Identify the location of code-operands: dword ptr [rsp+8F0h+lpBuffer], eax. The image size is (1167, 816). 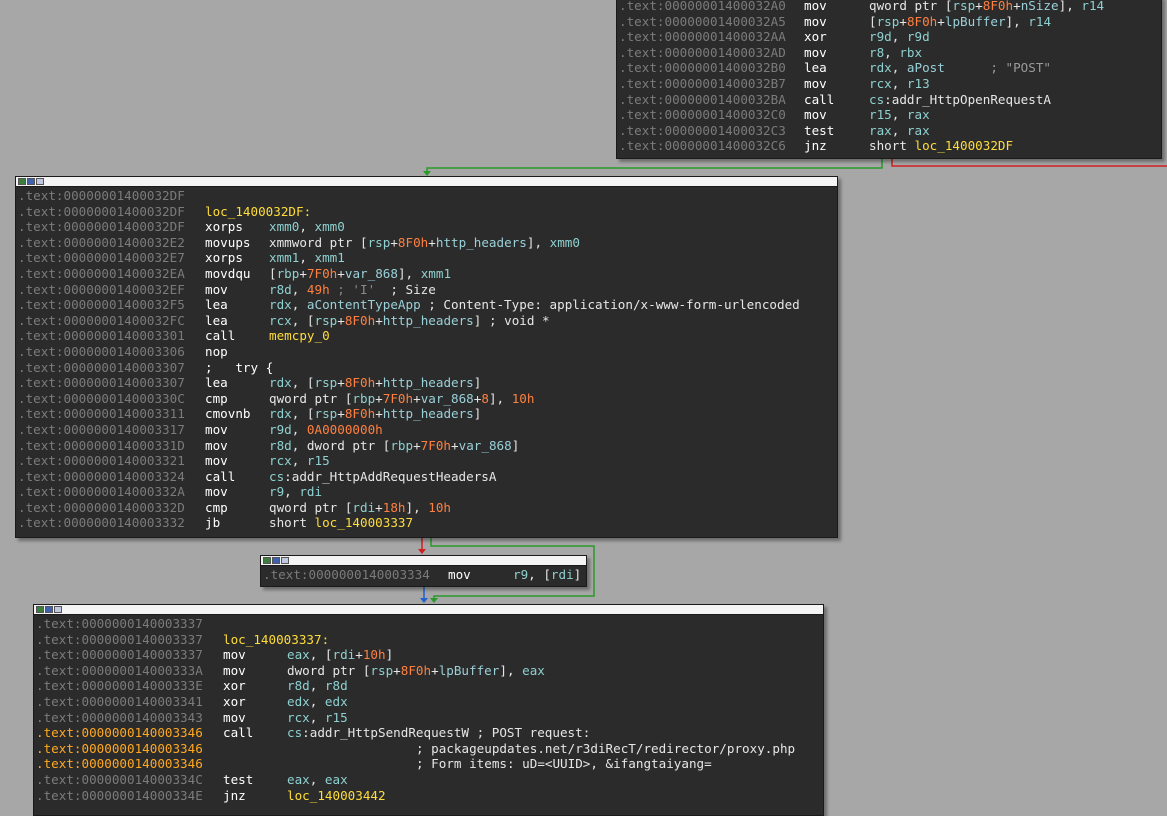
(416, 671).